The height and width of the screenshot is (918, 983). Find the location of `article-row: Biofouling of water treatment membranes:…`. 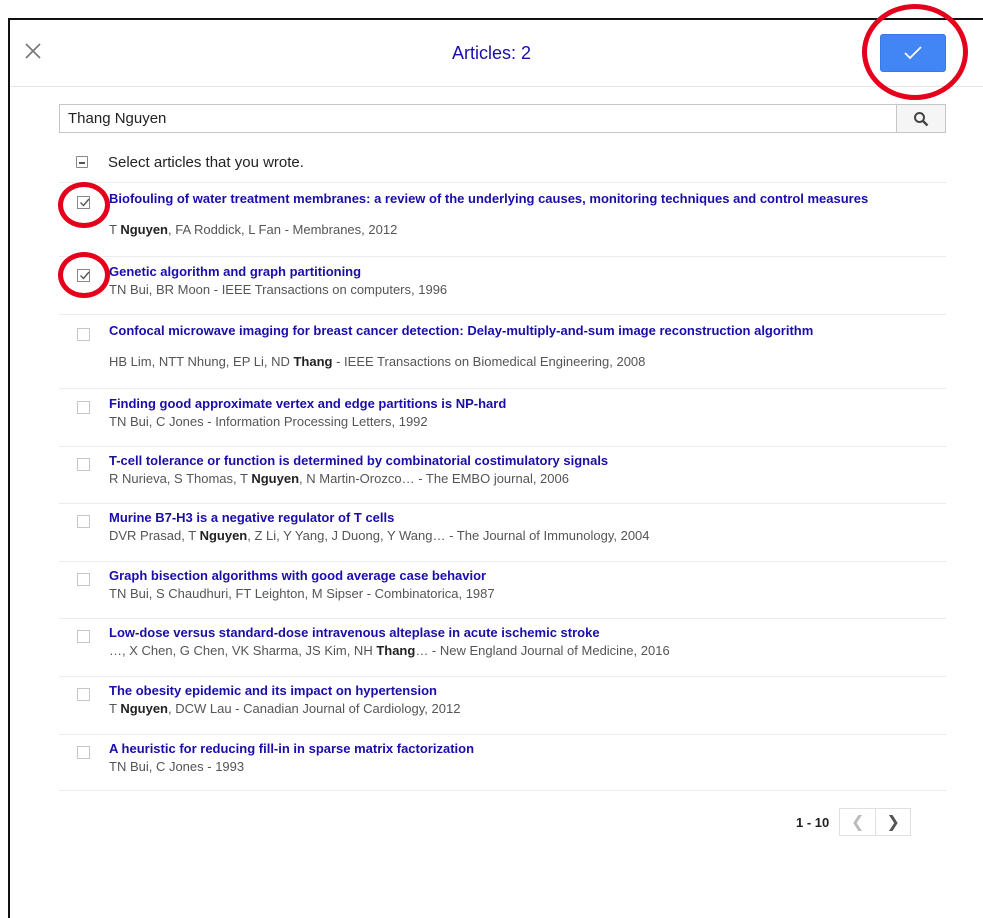

article-row: Biofouling of water treatment membranes:… is located at coordinates (502, 220).